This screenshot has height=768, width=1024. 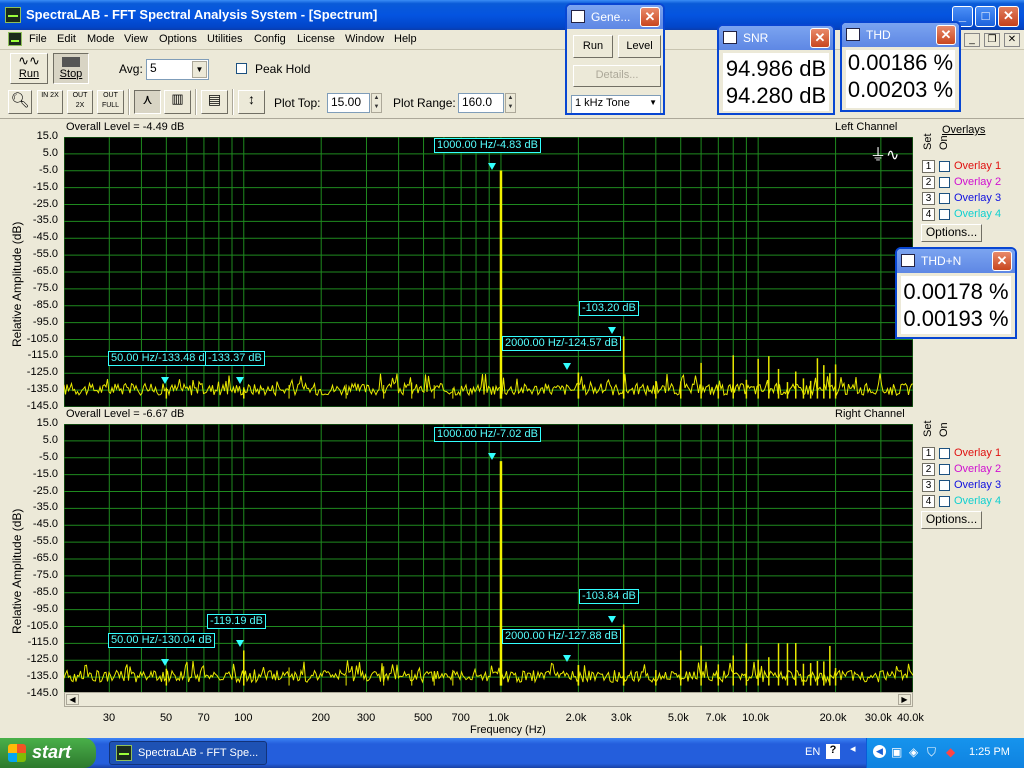 What do you see at coordinates (639, 46) in the screenshot?
I see `generator-level-button: Level` at bounding box center [639, 46].